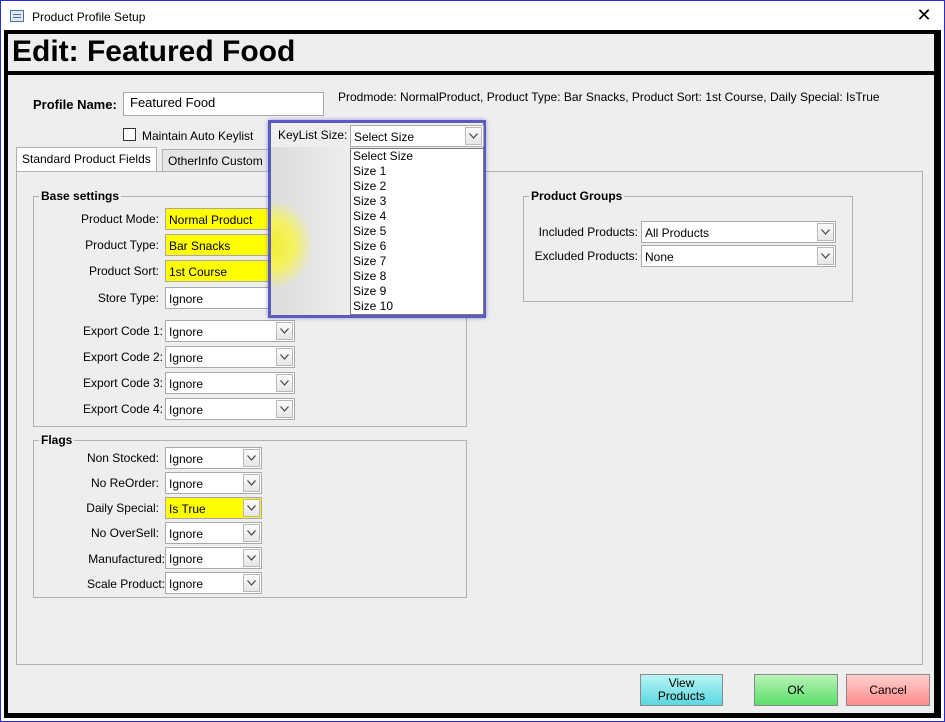 Image resolution: width=945 pixels, height=722 pixels. Describe the element at coordinates (417, 306) in the screenshot. I see `dropdown-option: Size 10` at that location.